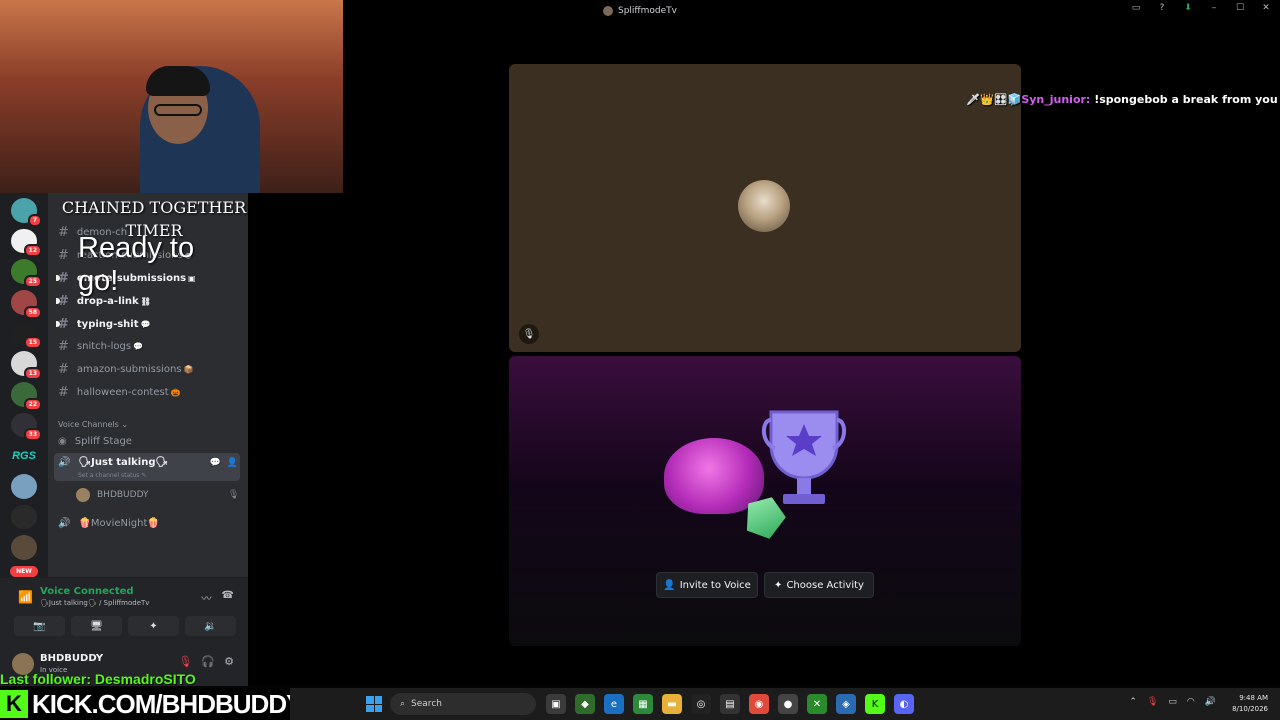 The image size is (1280, 720). What do you see at coordinates (26, 304) in the screenshot?
I see `server-icon: 58` at bounding box center [26, 304].